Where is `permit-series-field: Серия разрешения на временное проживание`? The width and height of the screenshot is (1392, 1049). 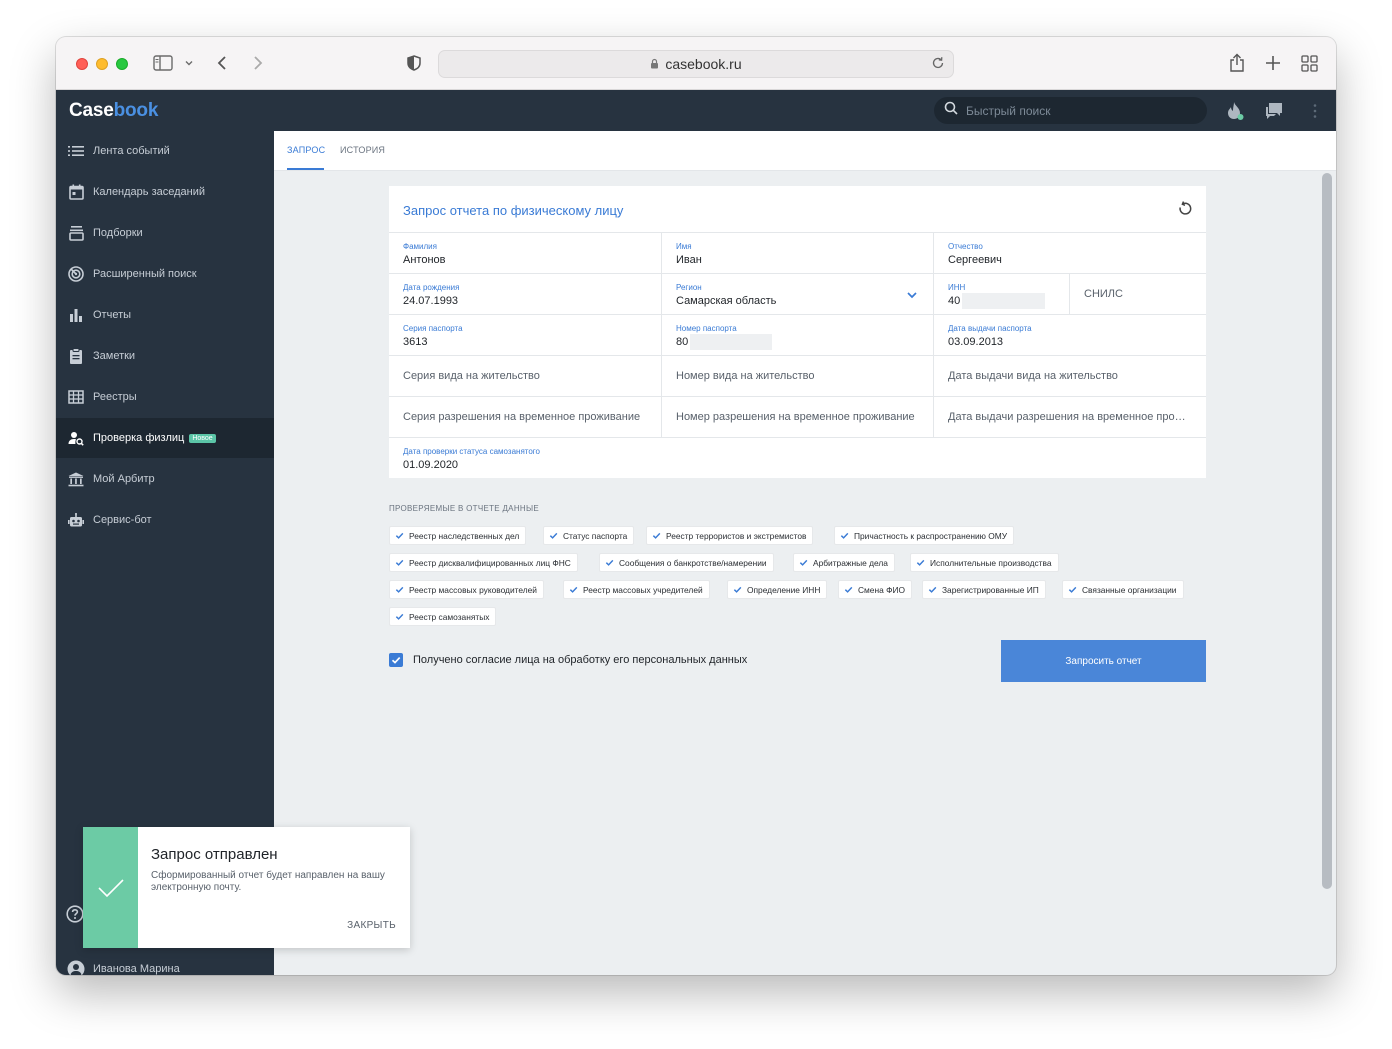
permit-series-field: Серия разрешения на временное проживание is located at coordinates (525, 417).